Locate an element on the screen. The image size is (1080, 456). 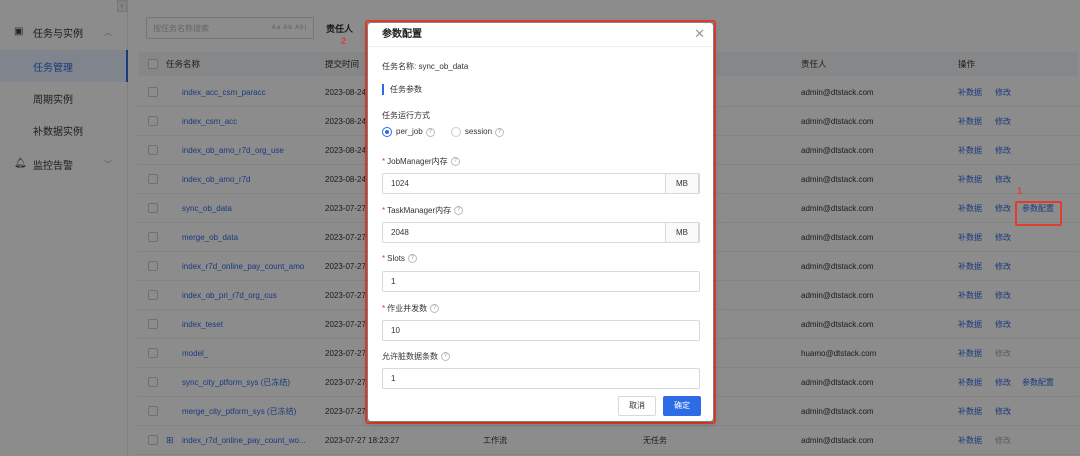
run-mode-radio-group: per_job? session? is located at coordinates (443, 132).